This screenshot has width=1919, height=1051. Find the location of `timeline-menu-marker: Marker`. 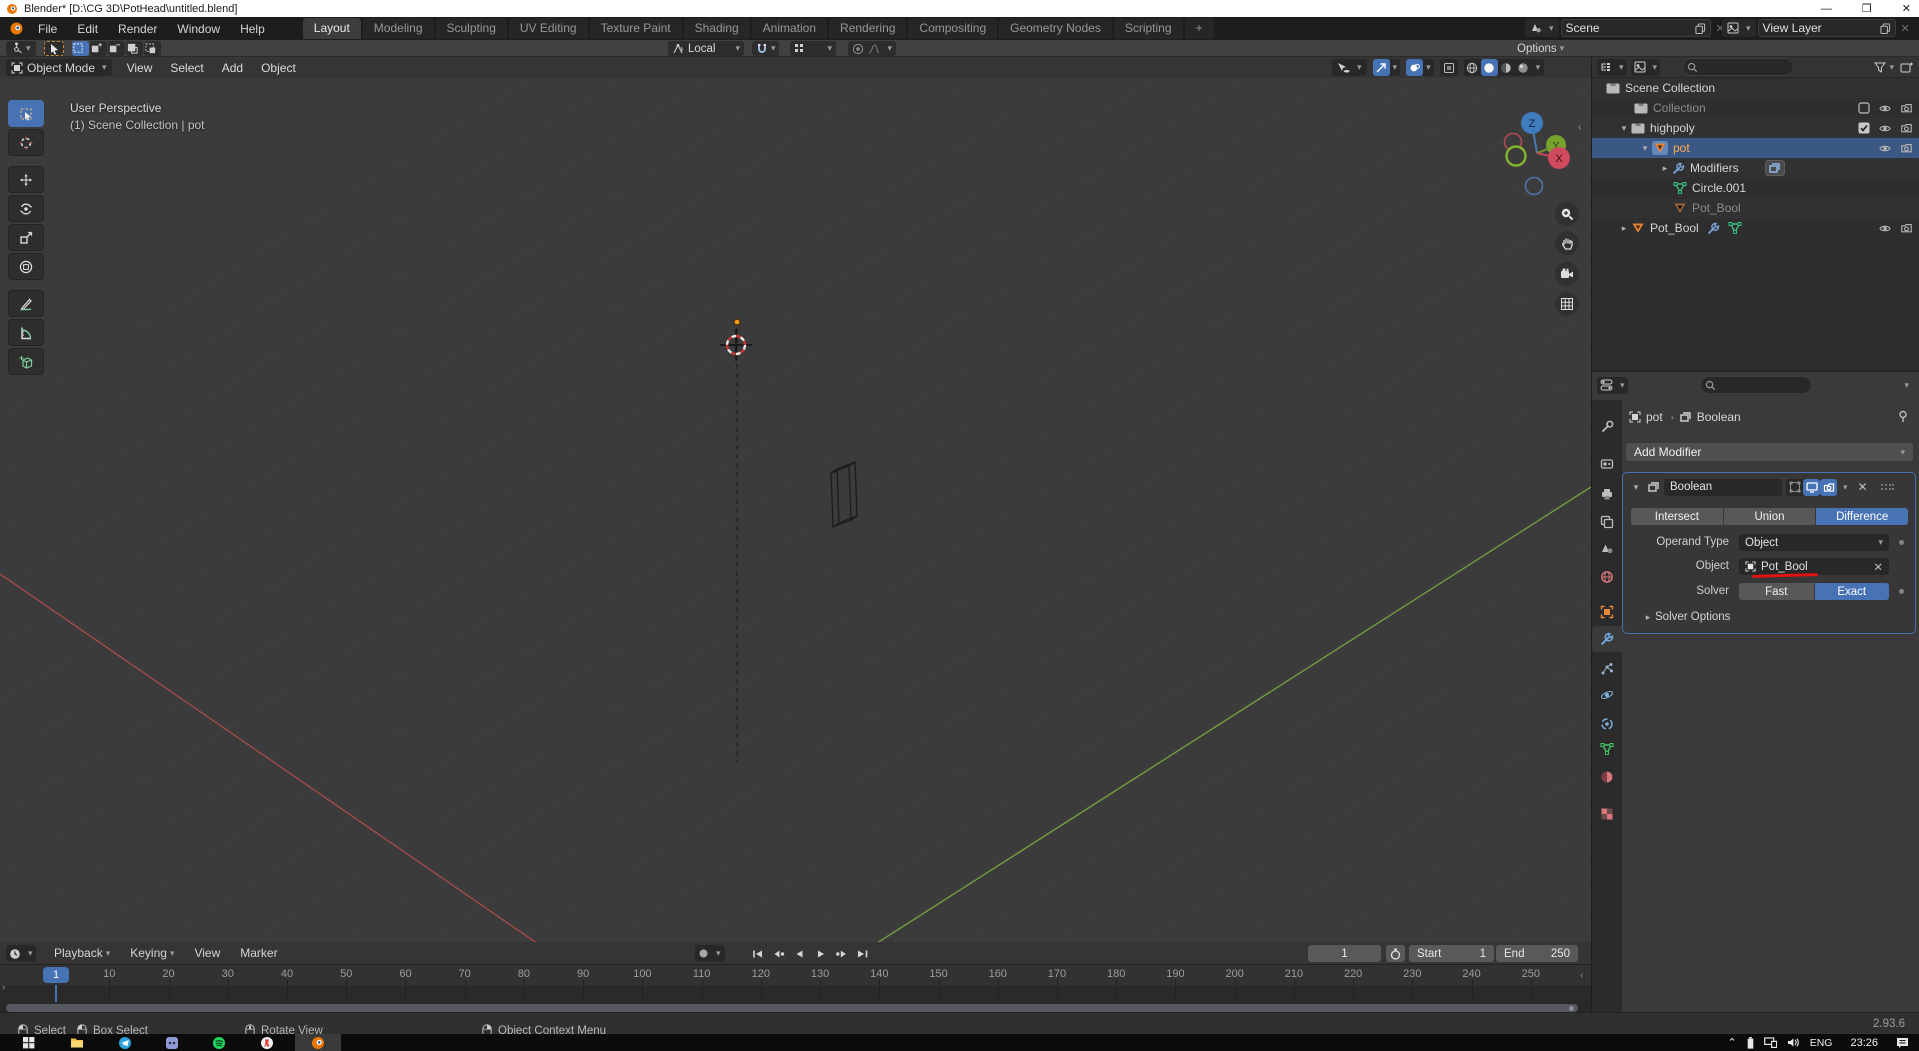

timeline-menu-marker: Marker is located at coordinates (258, 953).